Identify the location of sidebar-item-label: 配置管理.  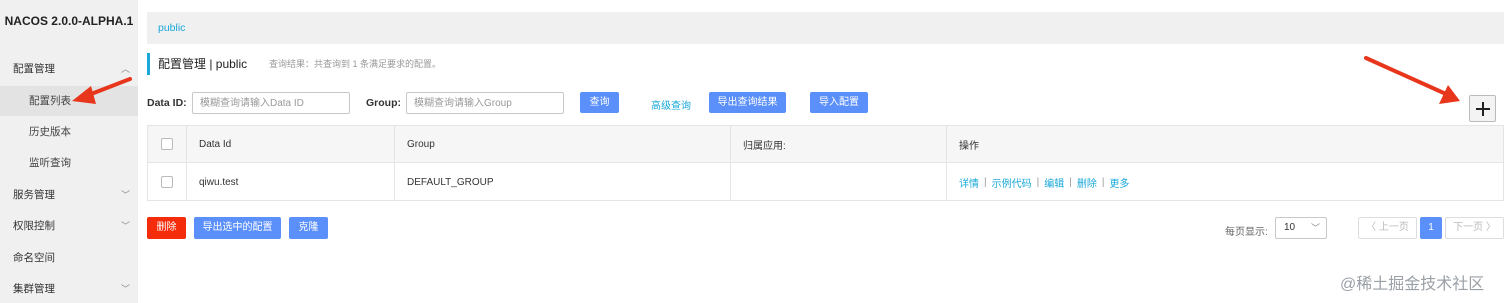
(34, 69).